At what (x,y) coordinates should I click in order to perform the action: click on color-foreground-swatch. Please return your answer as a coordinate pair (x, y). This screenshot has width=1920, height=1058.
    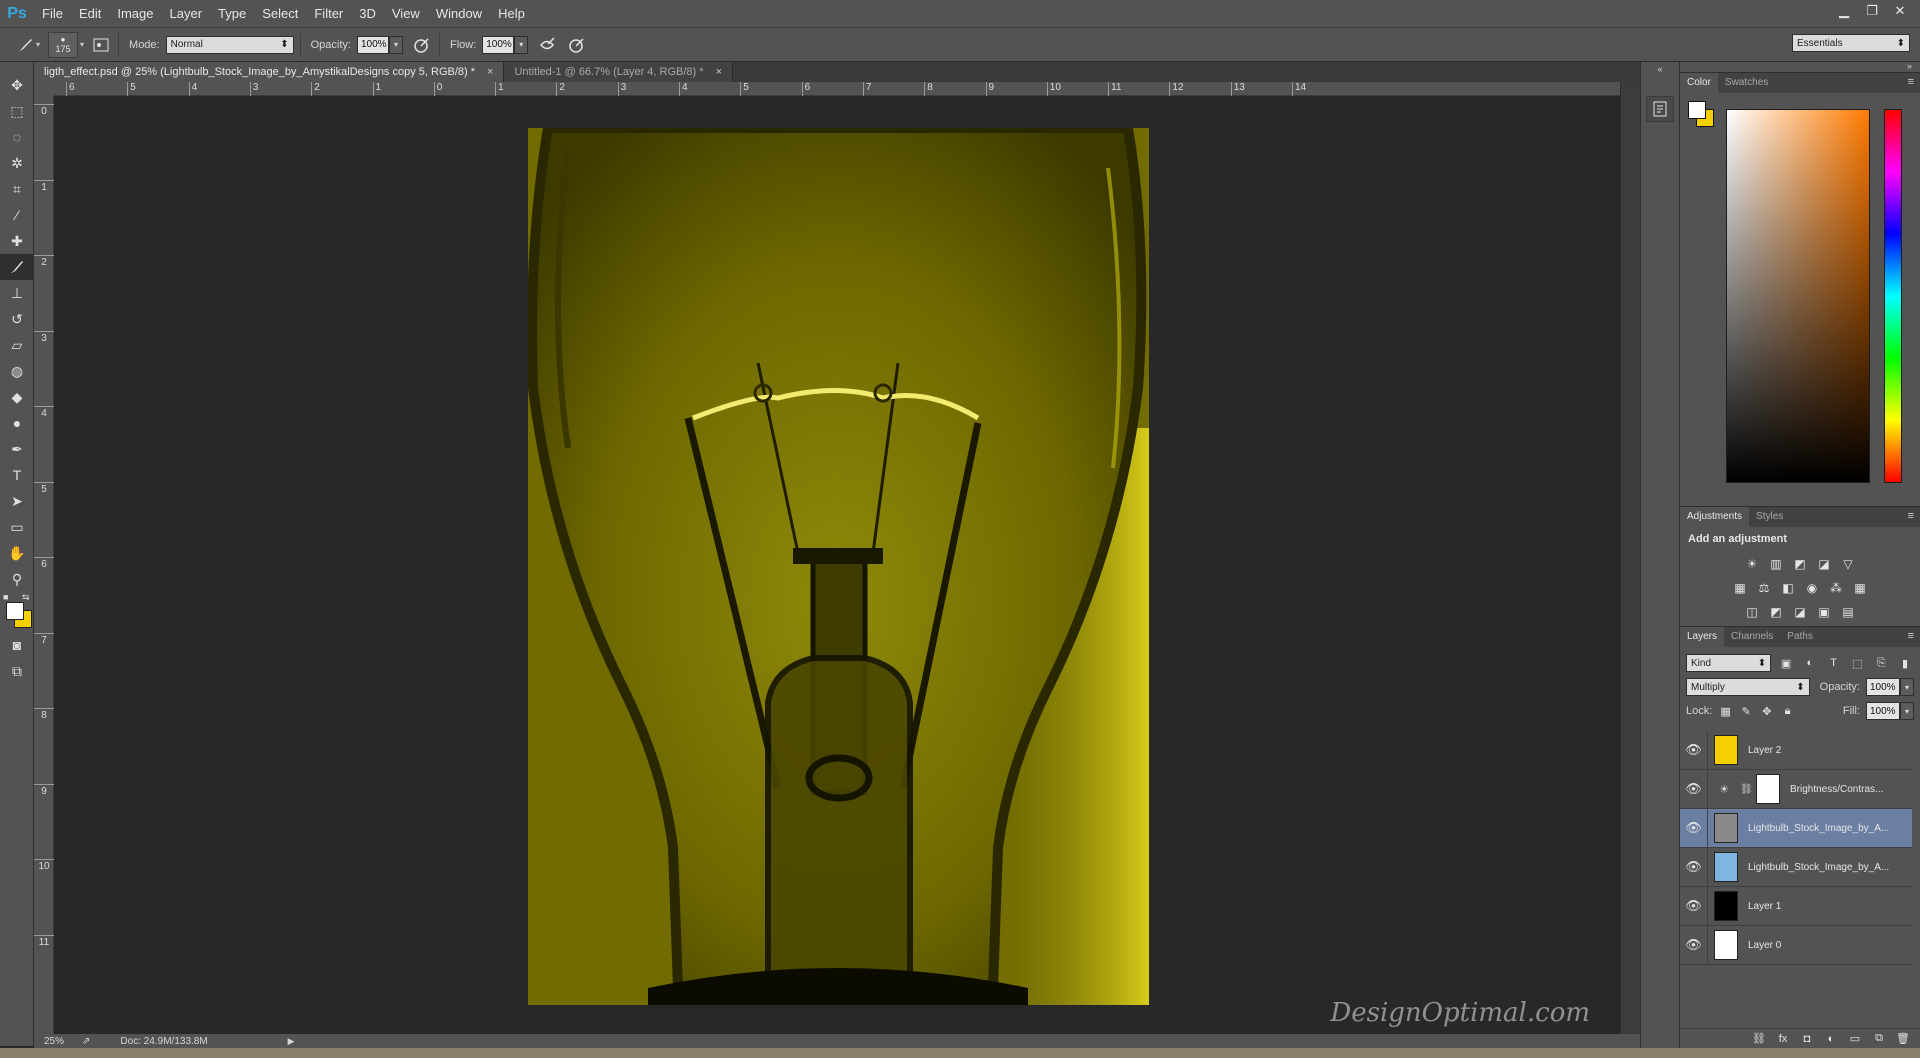
    Looking at the image, I should click on (1697, 110).